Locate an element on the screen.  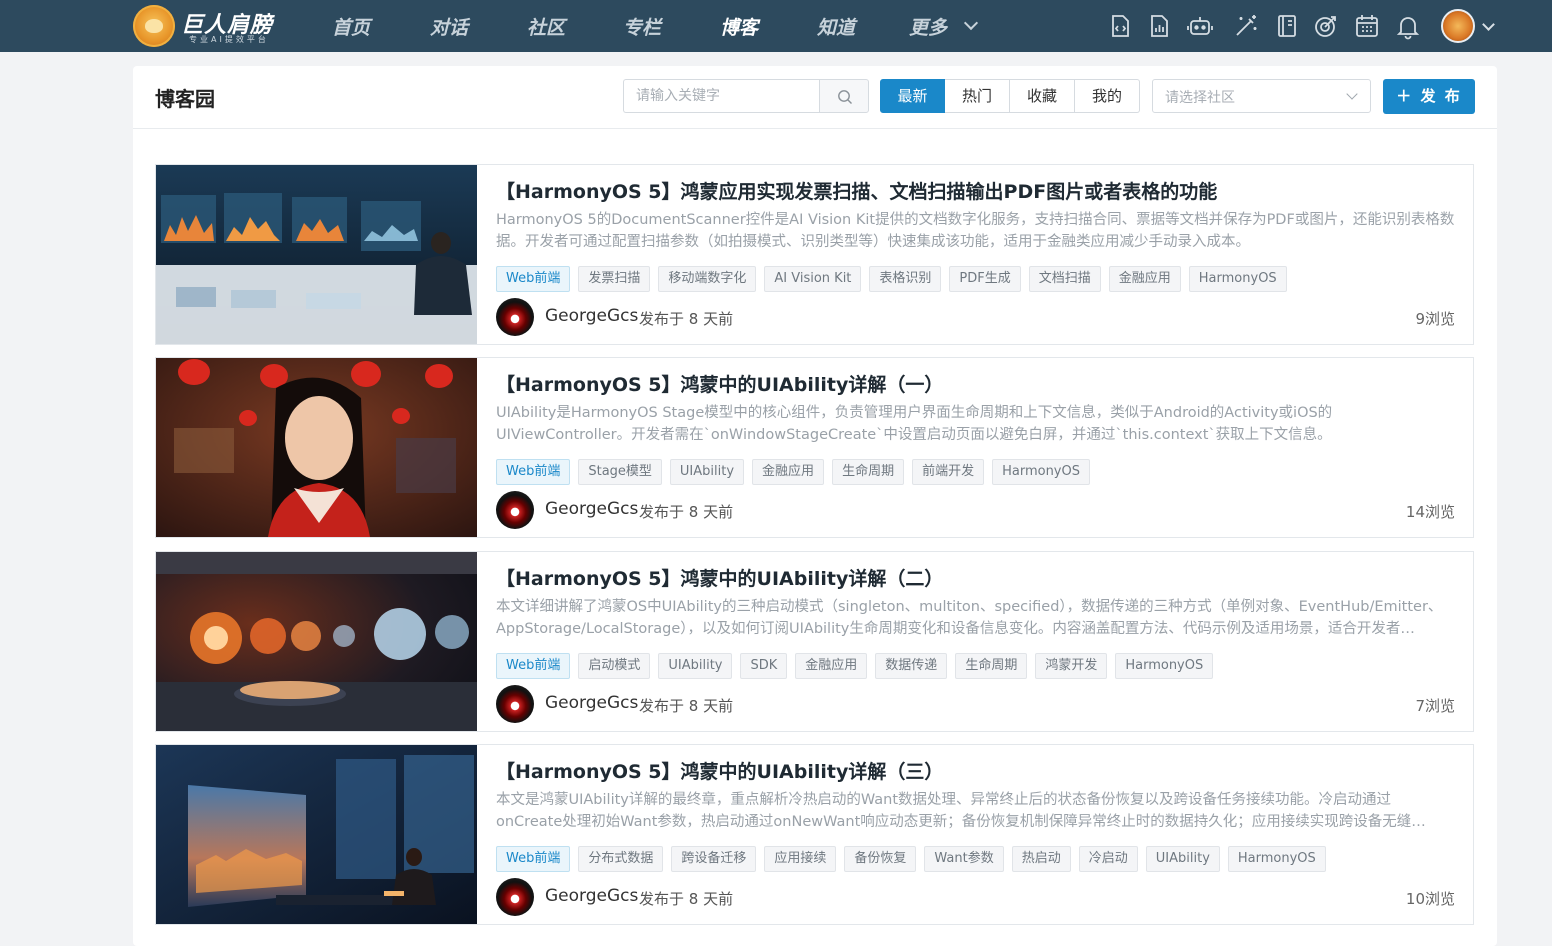
page-title: 博客园 is located at coordinates (185, 99).